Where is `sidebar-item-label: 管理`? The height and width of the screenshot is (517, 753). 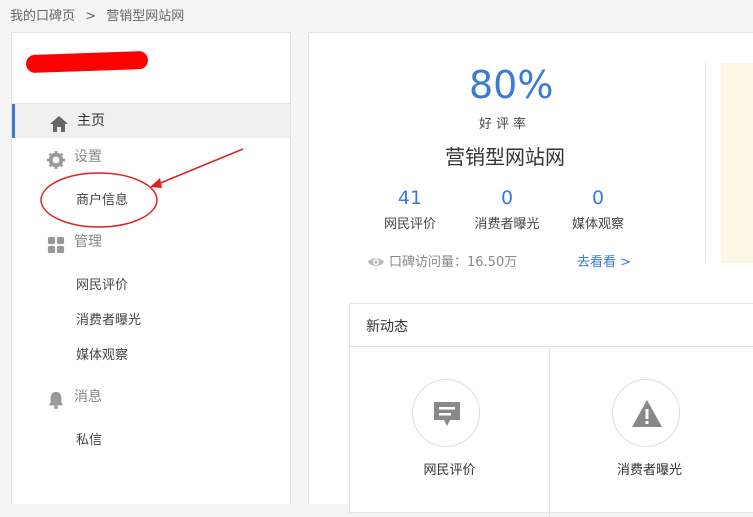
sidebar-item-label: 管理 is located at coordinates (88, 242).